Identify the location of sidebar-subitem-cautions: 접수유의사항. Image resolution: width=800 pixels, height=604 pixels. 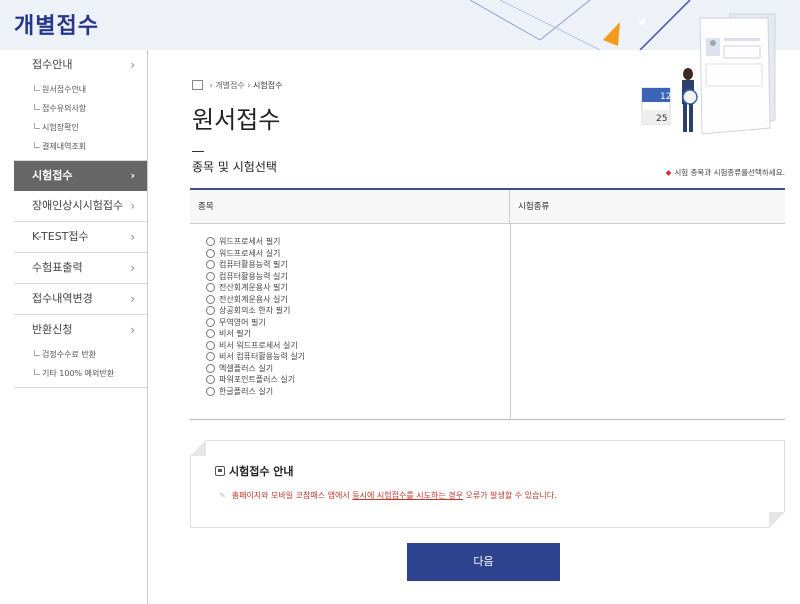
(80, 108).